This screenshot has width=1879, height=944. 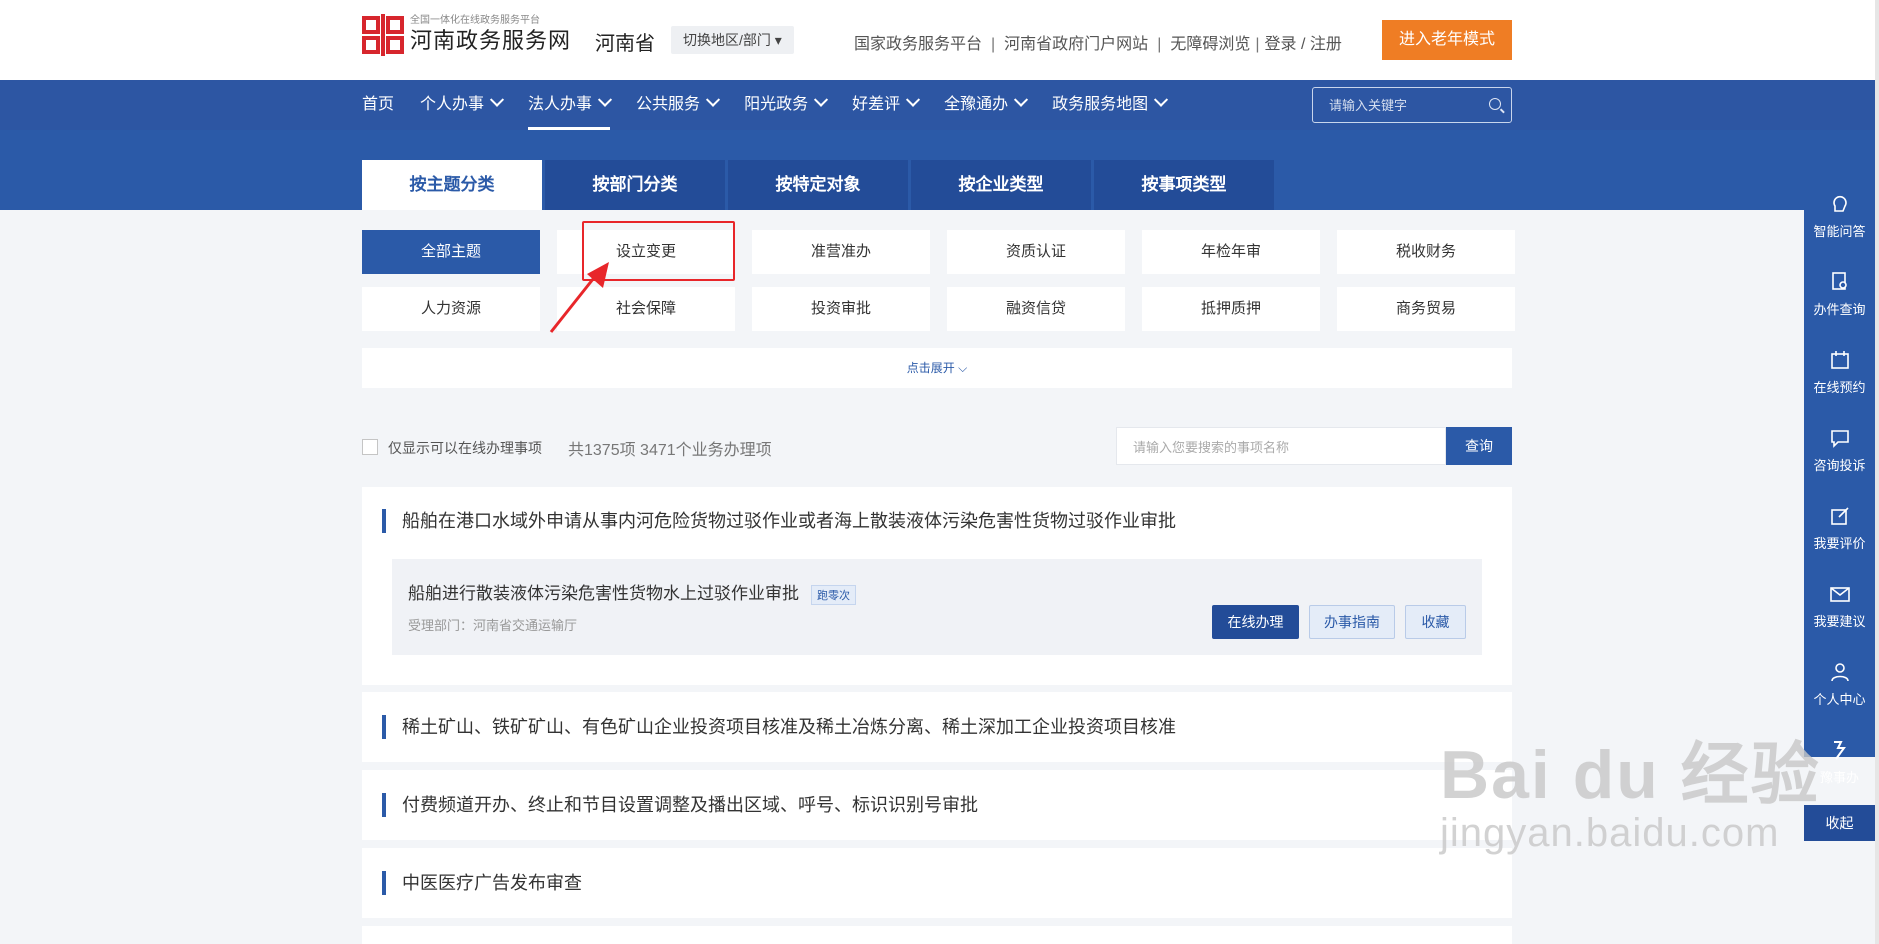 What do you see at coordinates (841, 252) in the screenshot?
I see `theme-business-permit: 准营准办` at bounding box center [841, 252].